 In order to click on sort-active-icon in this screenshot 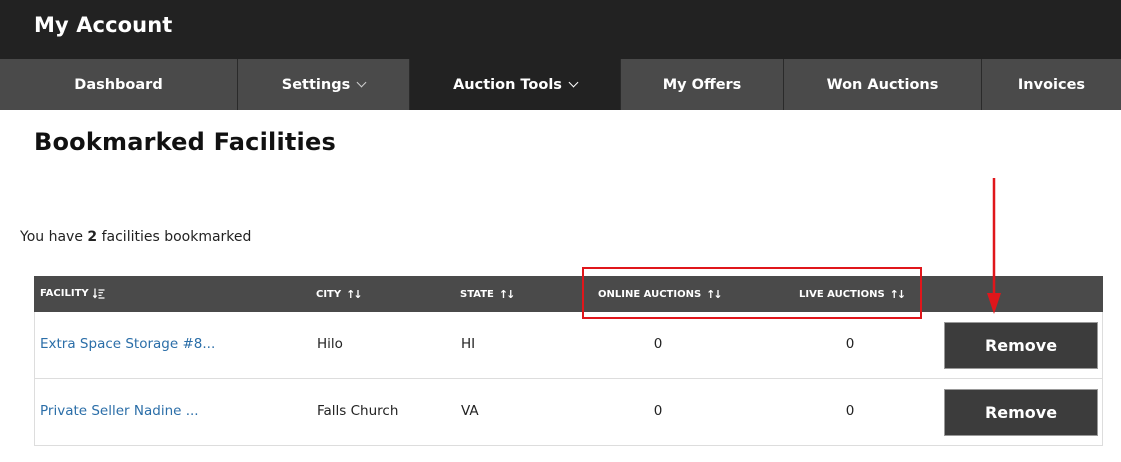, I will do `click(98, 293)`.